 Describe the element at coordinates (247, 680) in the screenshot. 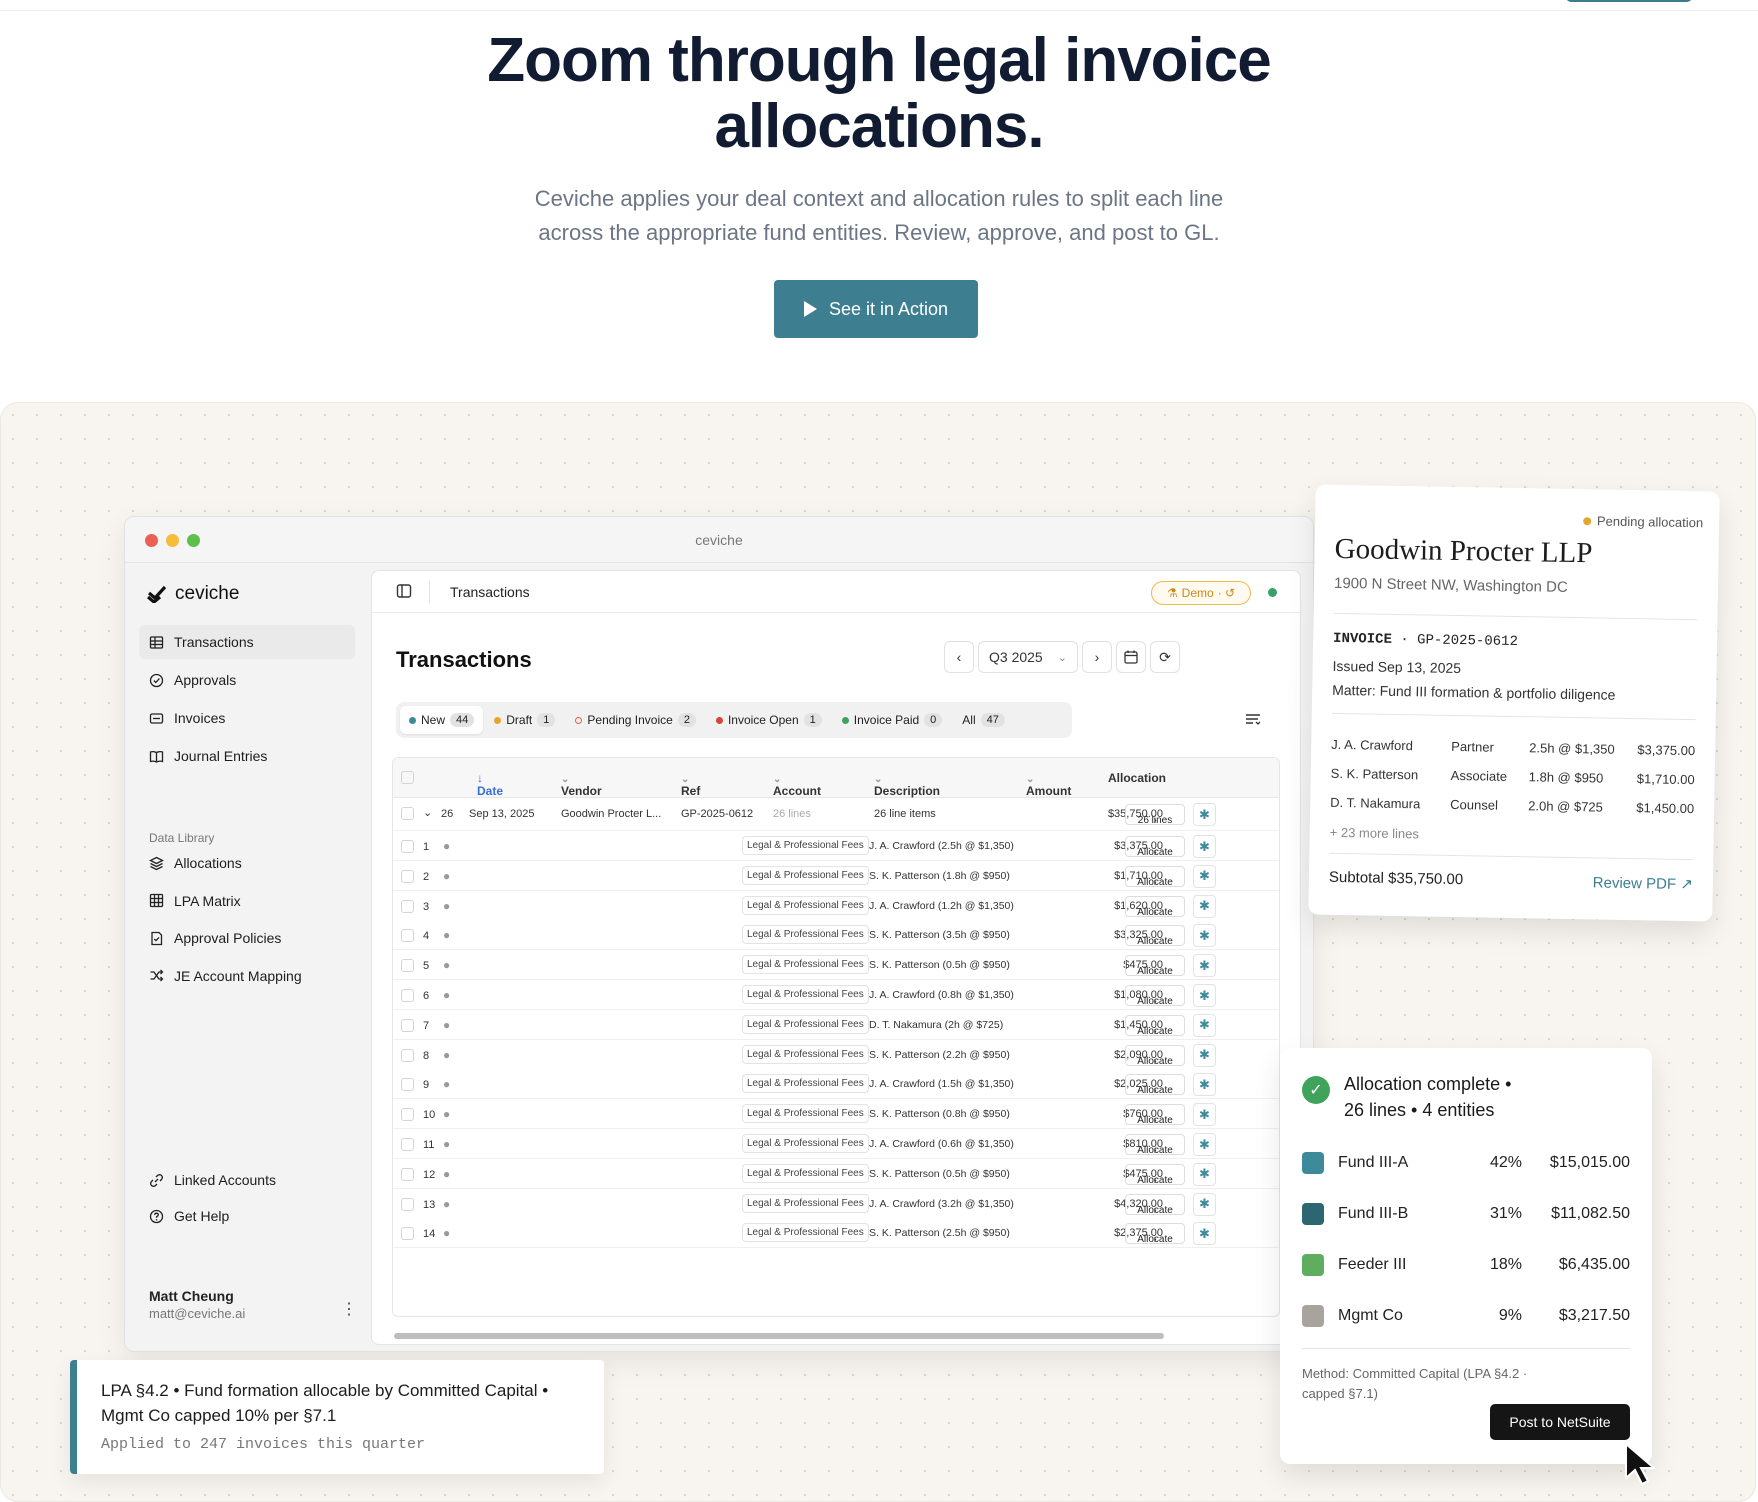

I see `sidebar-item-approvals: Approvals` at that location.